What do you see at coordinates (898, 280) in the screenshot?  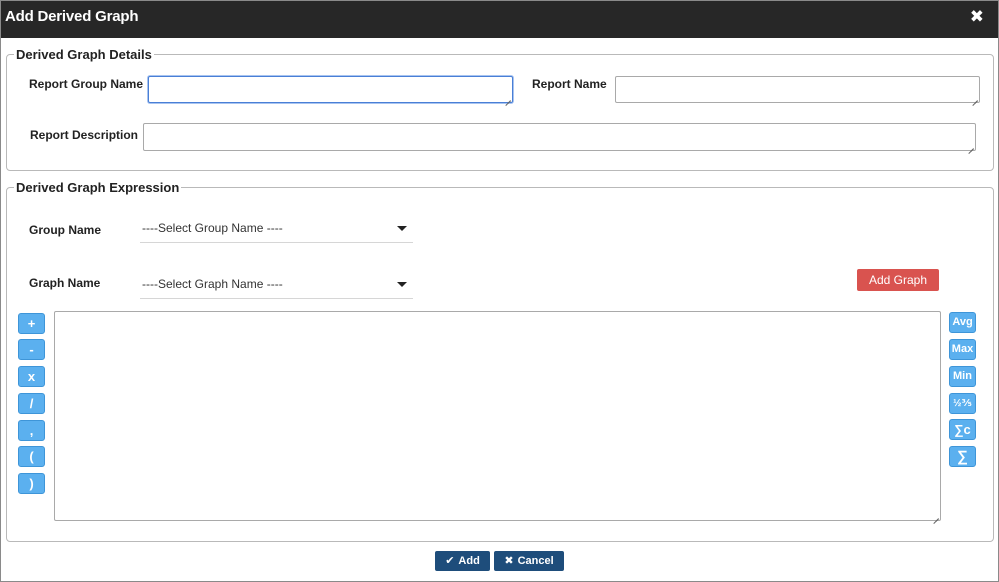 I see `add-graph-button: Add Graph` at bounding box center [898, 280].